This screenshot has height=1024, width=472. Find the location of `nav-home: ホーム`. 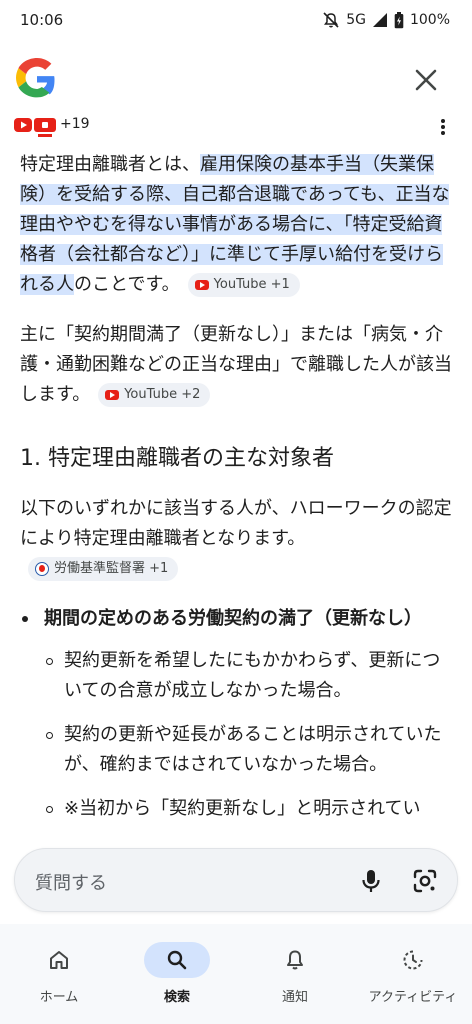

nav-home: ホーム is located at coordinates (59, 974).